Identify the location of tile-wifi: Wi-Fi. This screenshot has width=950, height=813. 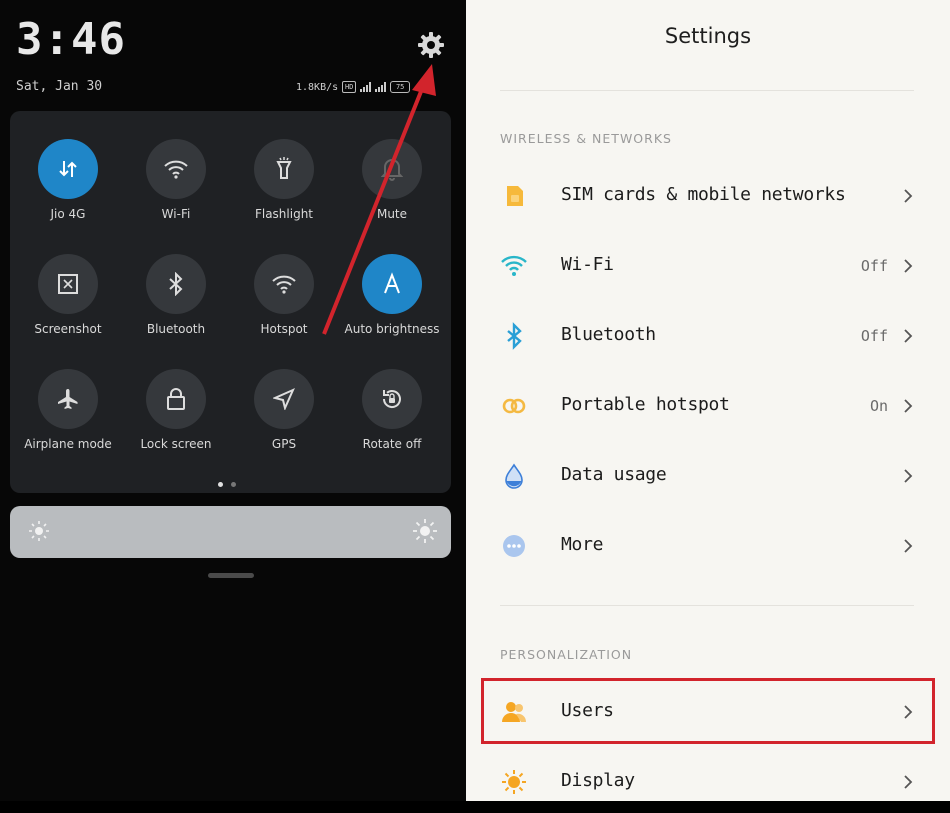
(176, 180).